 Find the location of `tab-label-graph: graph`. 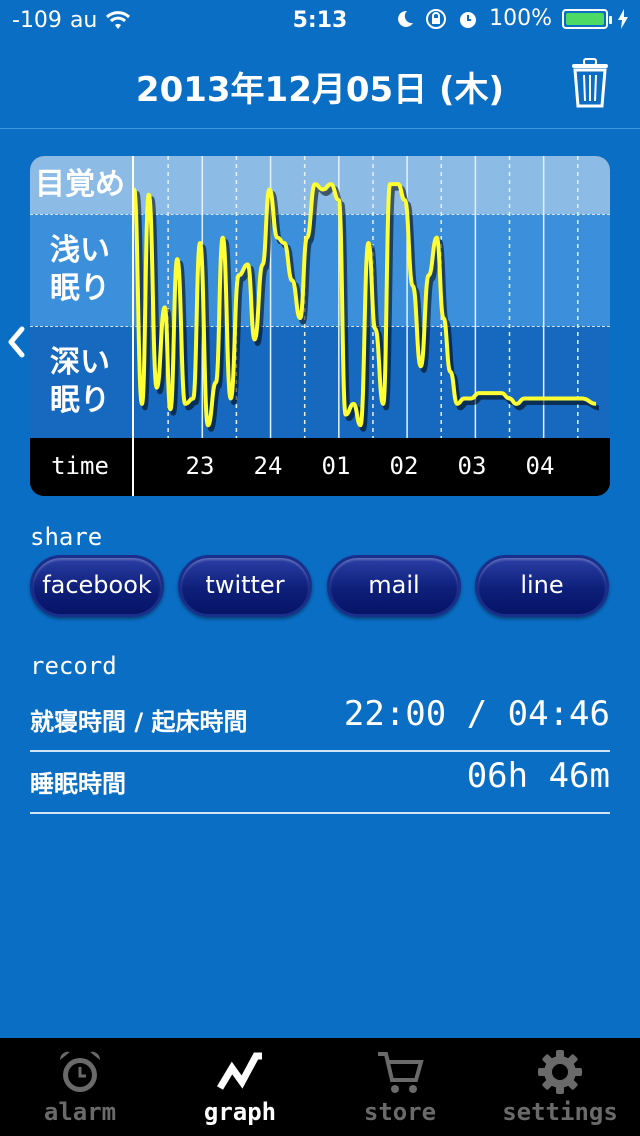

tab-label-graph: graph is located at coordinates (240, 1112).